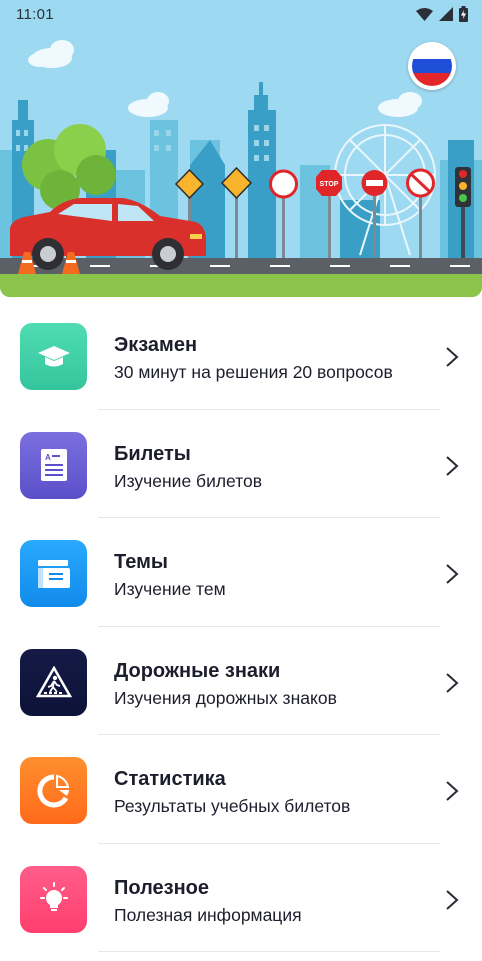  What do you see at coordinates (48, 457) in the screenshot?
I see `svg-text: A` at bounding box center [48, 457].